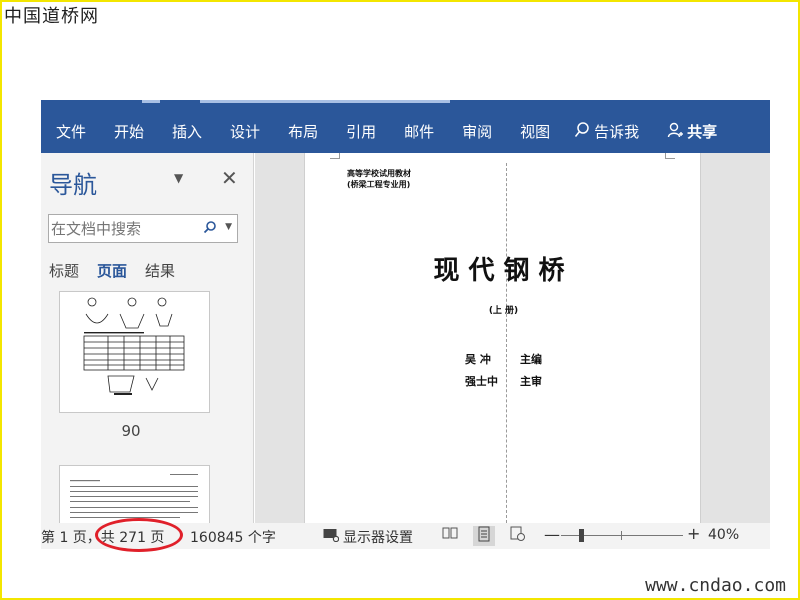  Describe the element at coordinates (233, 537) in the screenshot. I see `word-count: 160845 个字` at that location.